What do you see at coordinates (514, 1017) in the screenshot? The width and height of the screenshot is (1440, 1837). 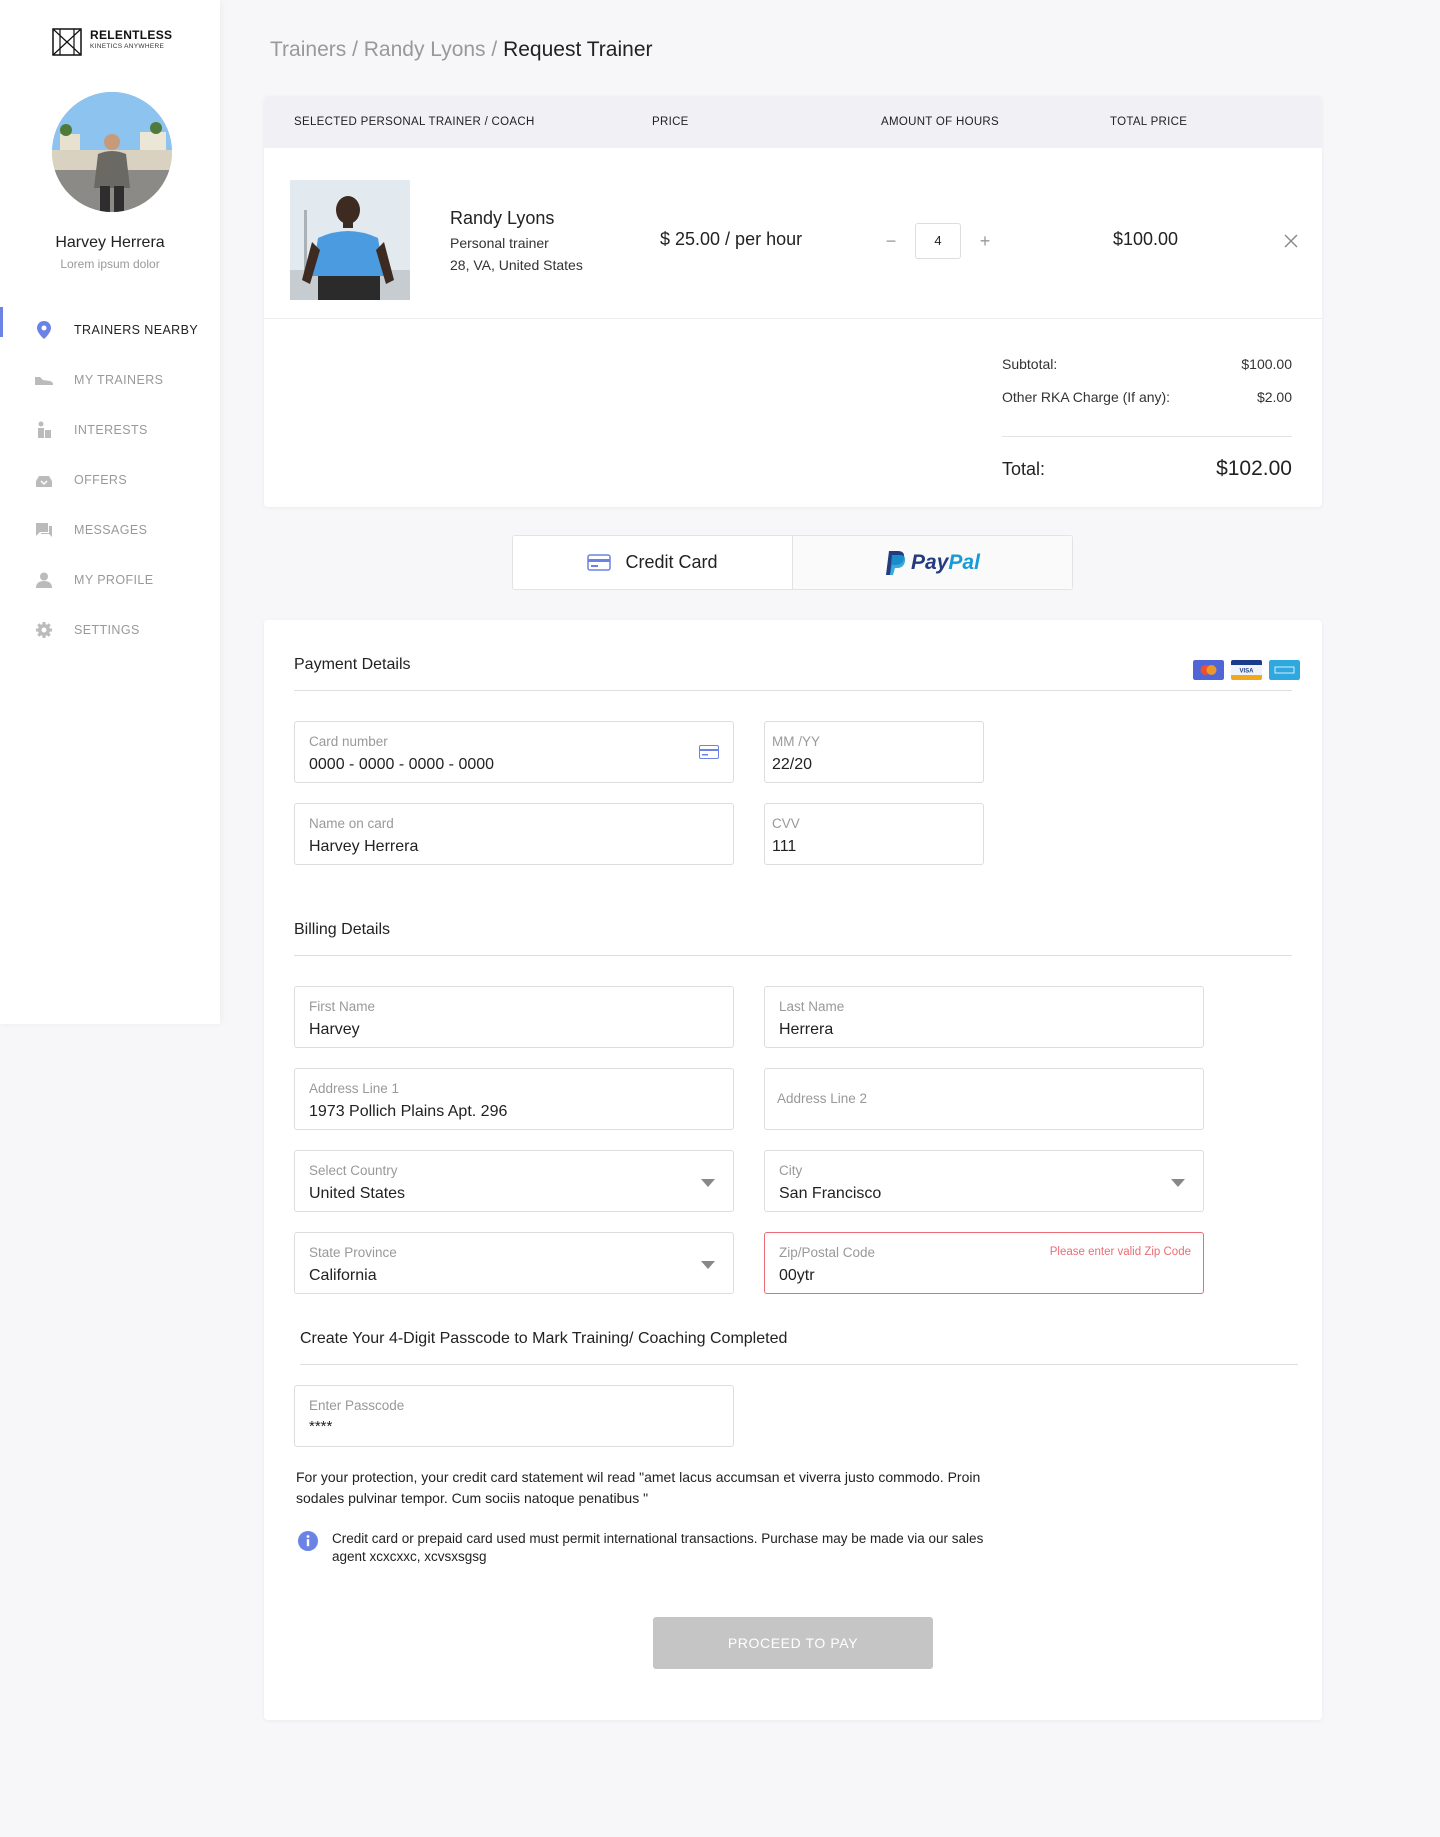 I see `first-name-field: First Name Harvey` at bounding box center [514, 1017].